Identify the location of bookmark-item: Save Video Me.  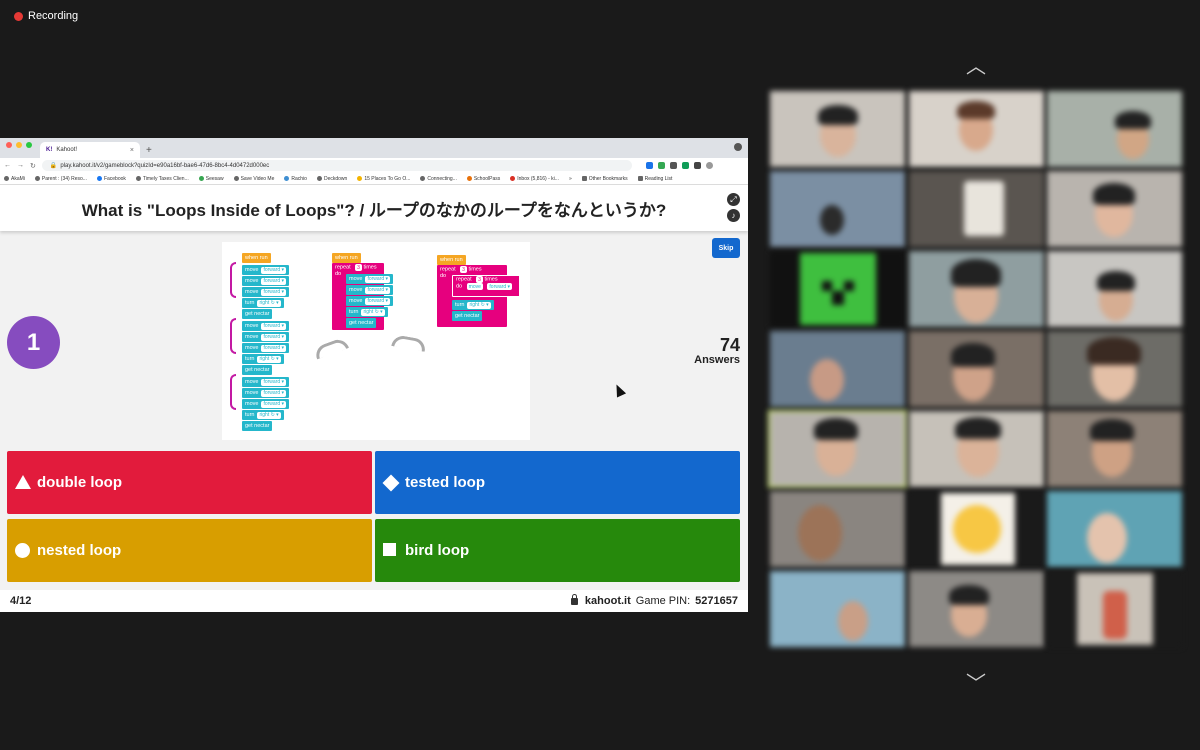
(253, 179).